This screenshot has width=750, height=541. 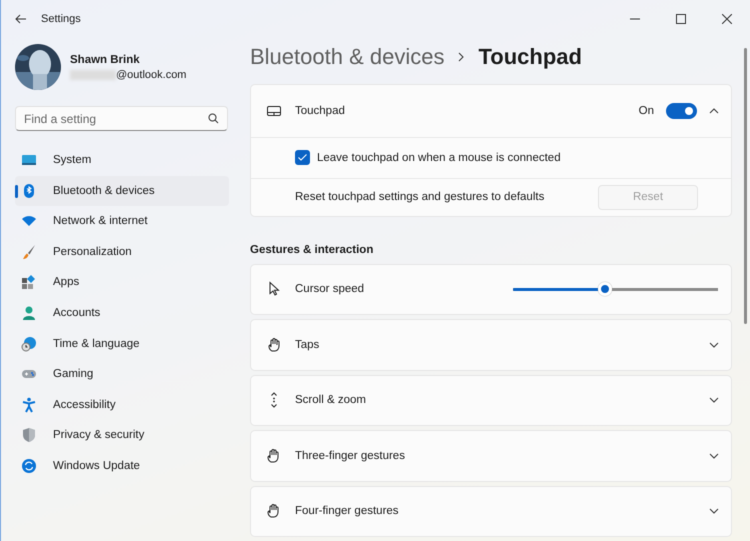 What do you see at coordinates (122, 465) in the screenshot?
I see `nav-item: Windows Update` at bounding box center [122, 465].